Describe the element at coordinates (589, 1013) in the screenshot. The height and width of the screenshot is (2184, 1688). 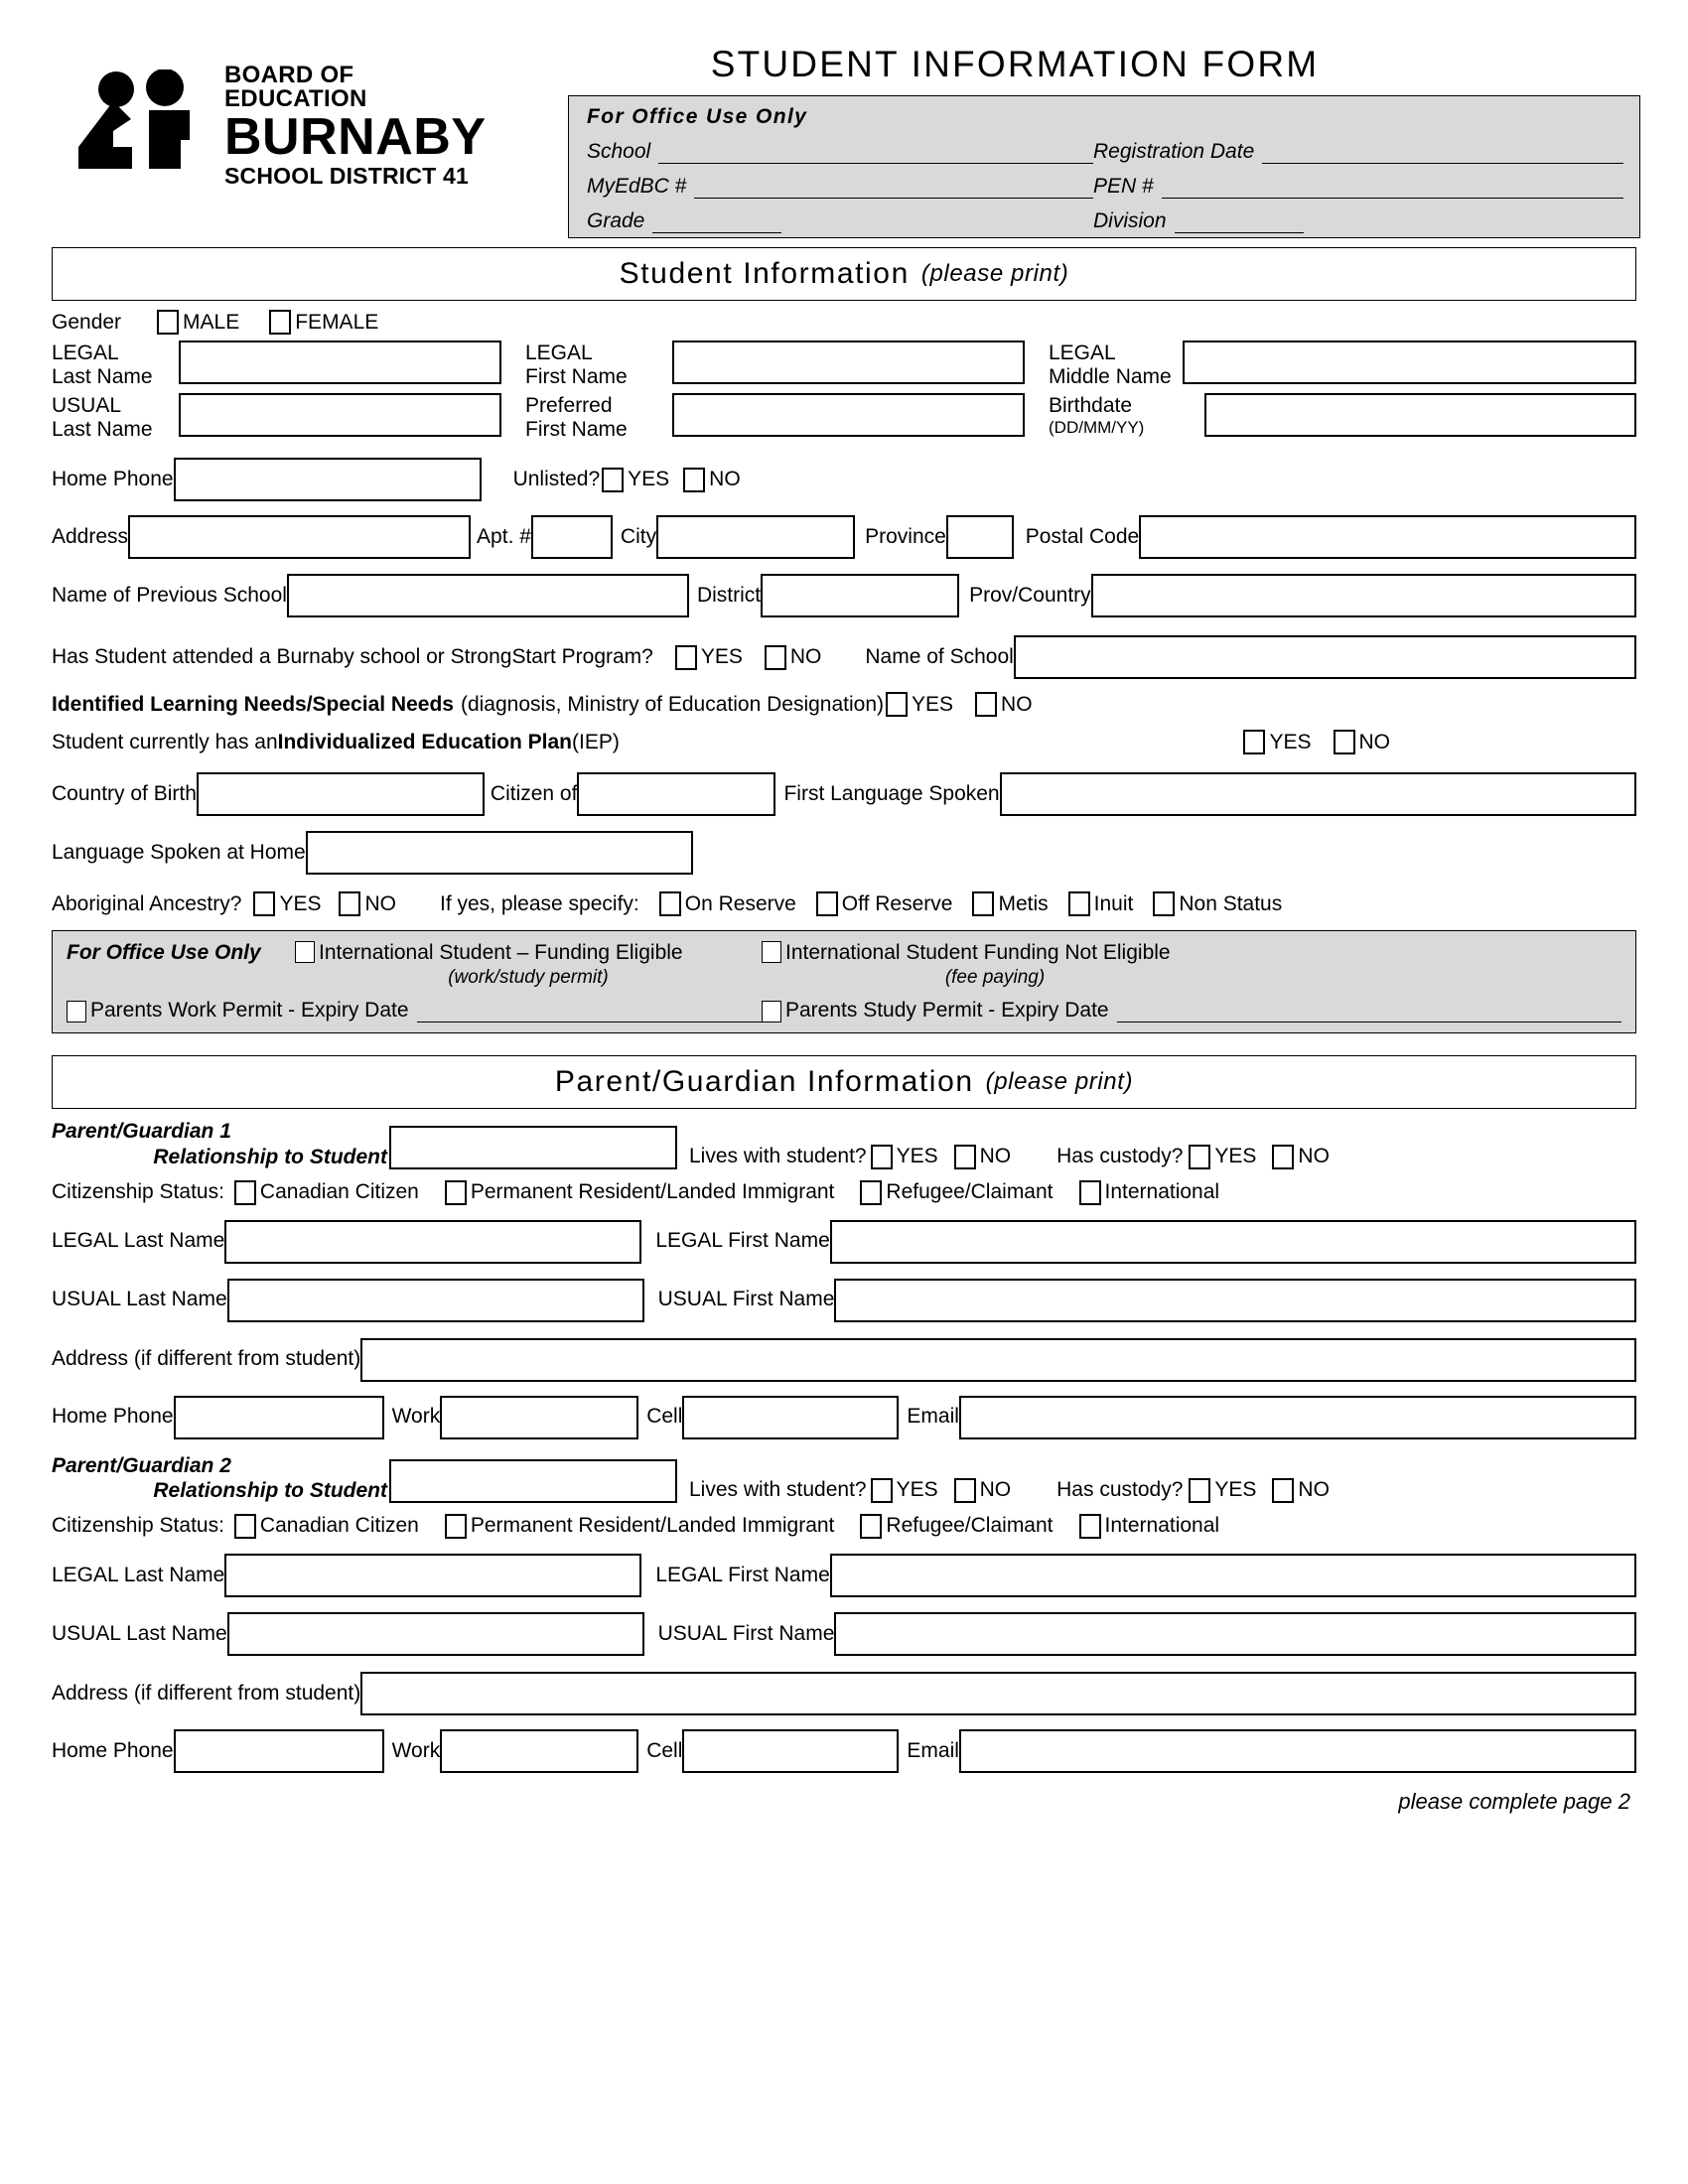
I see `work-permit-expiry-input` at that location.